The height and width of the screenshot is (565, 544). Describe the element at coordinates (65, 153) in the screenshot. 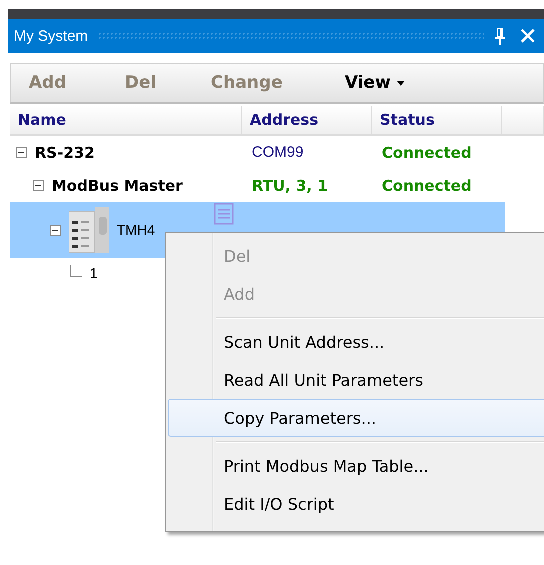

I see `tree-item-label: RS-232` at that location.